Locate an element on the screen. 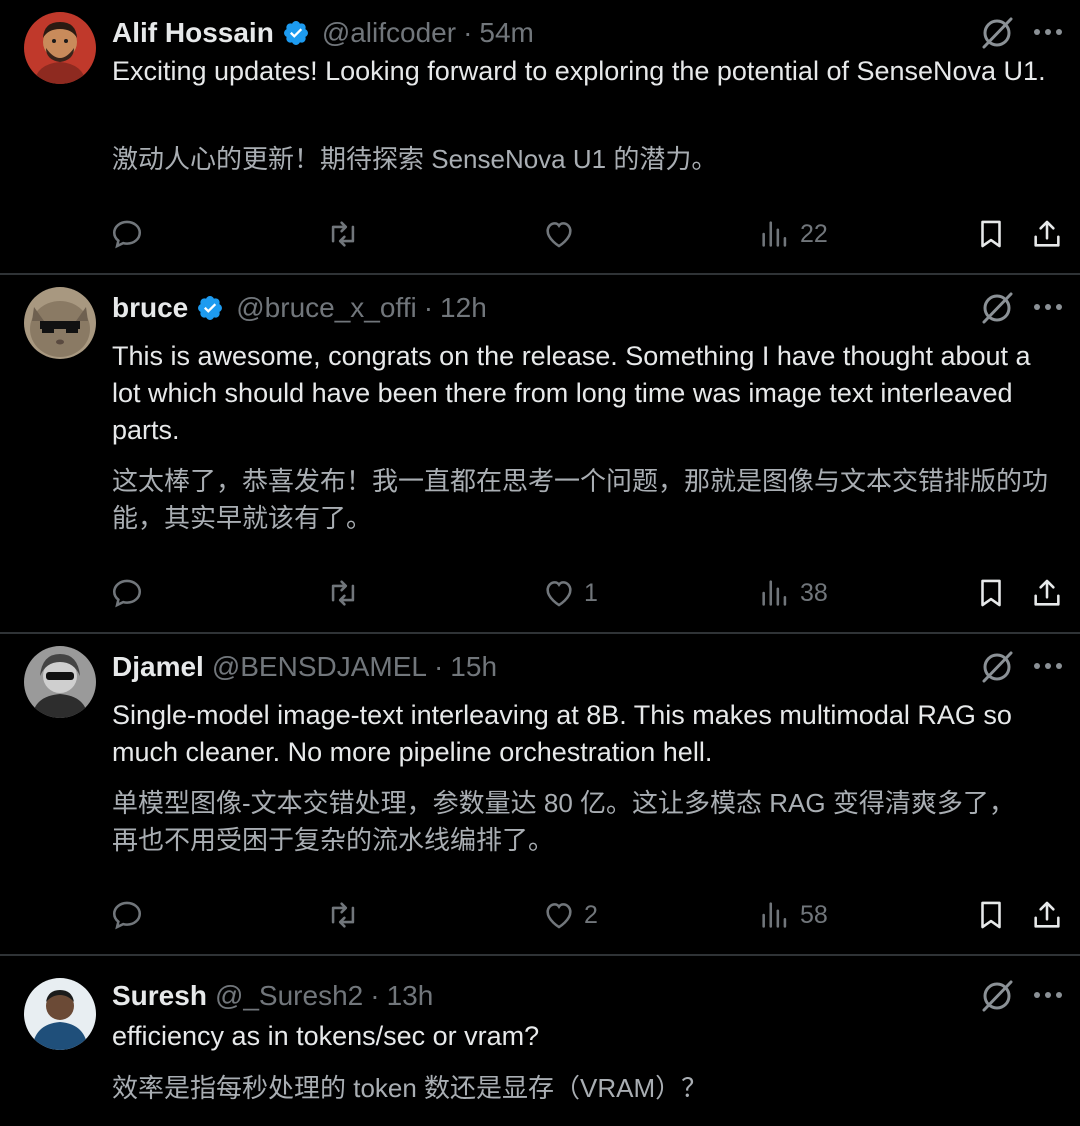 Image resolution: width=1080 pixels, height=1126 pixels. like-button is located at coordinates (563, 234).